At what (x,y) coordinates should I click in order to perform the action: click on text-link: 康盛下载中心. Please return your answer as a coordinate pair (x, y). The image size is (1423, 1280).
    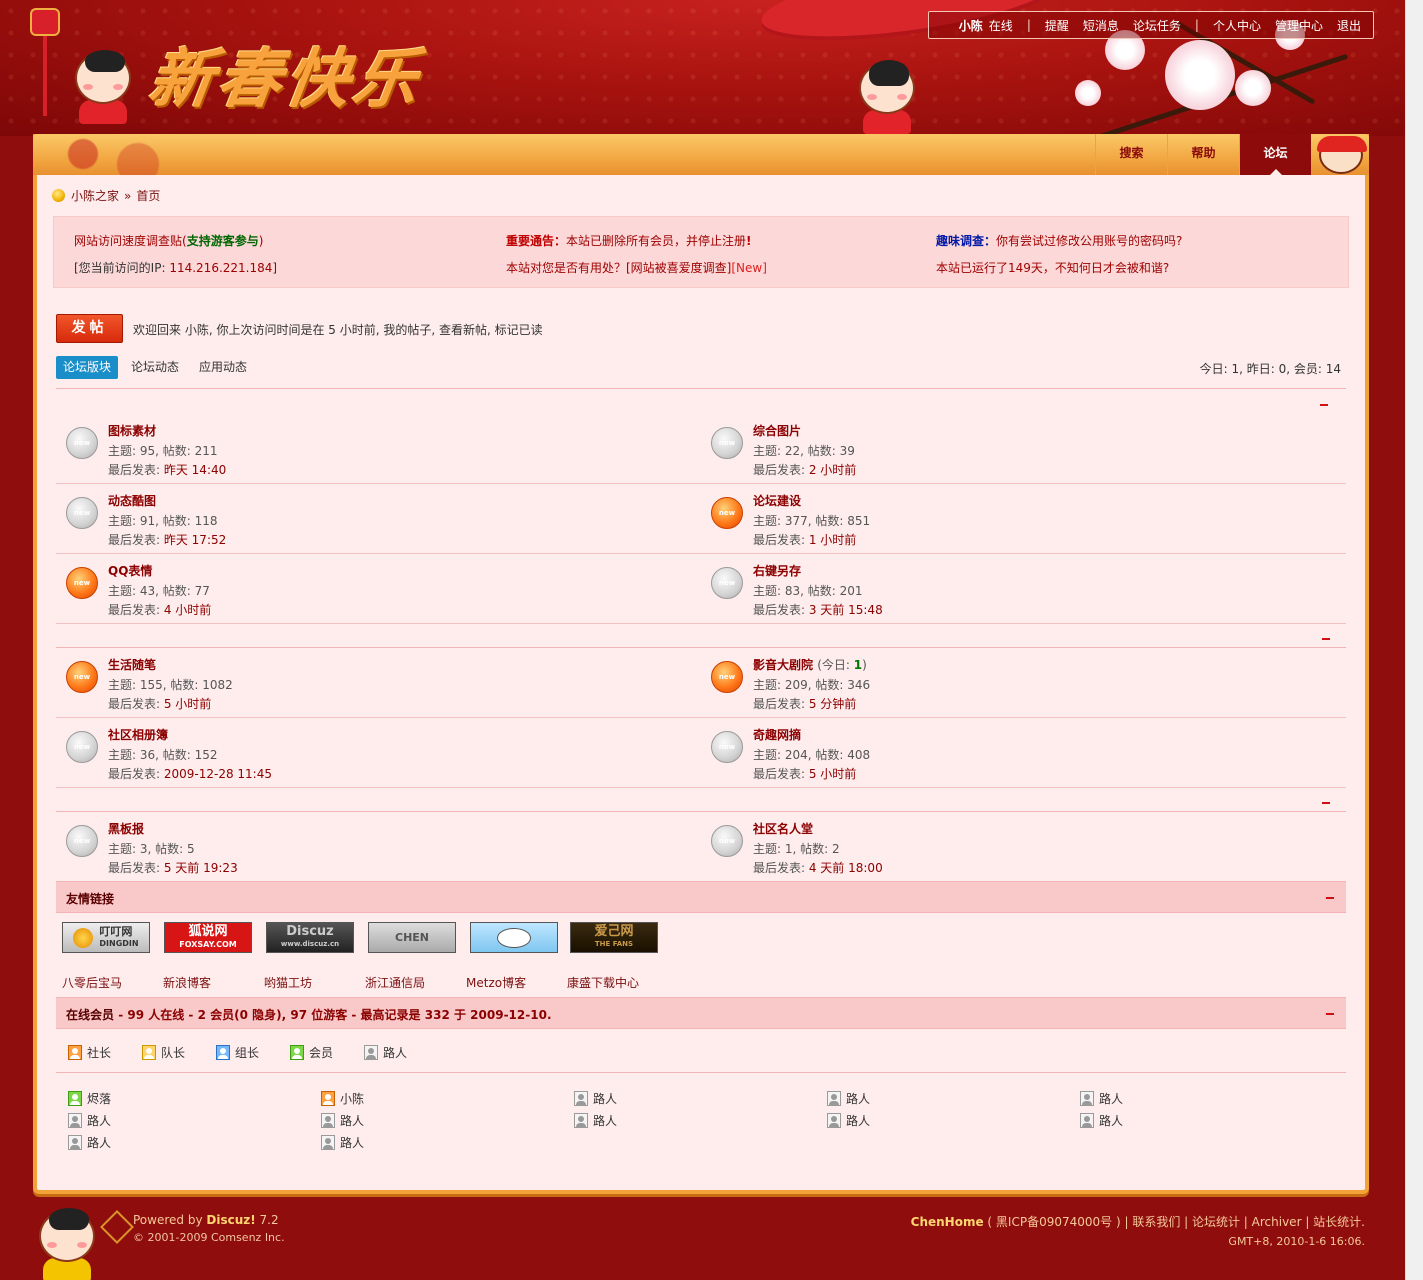
    Looking at the image, I should click on (603, 982).